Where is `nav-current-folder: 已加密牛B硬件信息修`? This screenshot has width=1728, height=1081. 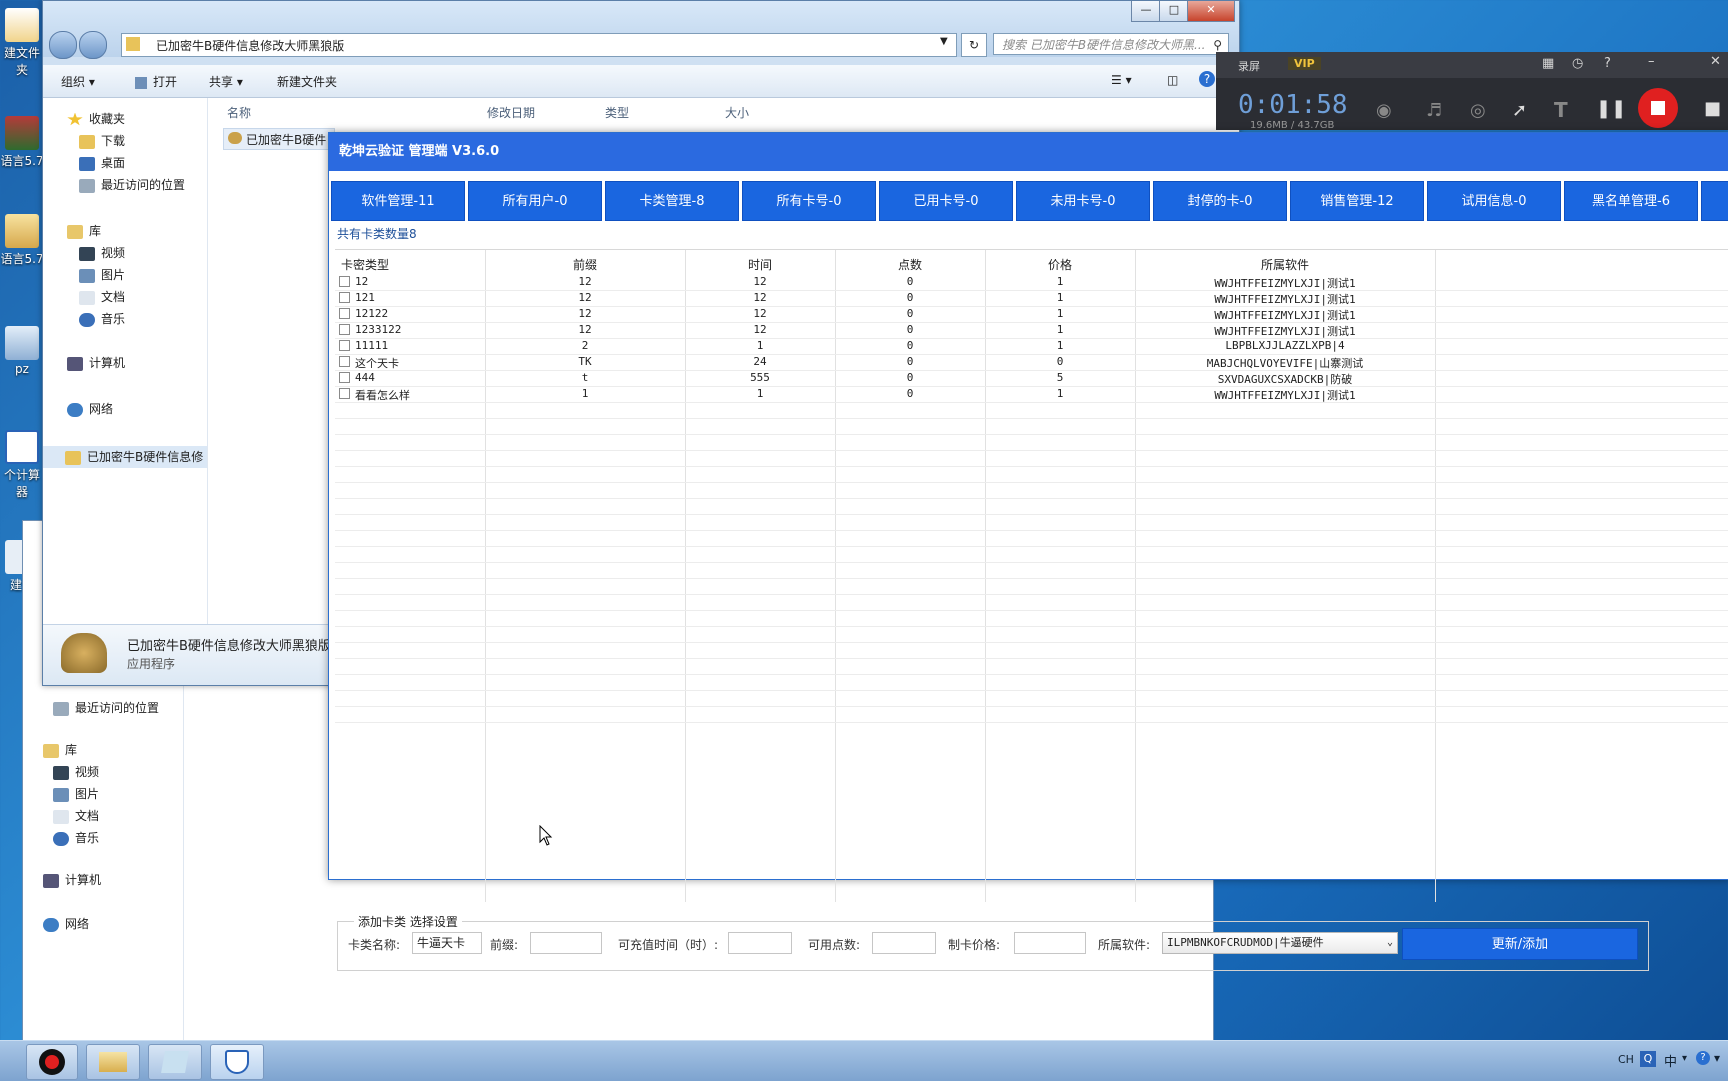 nav-current-folder: 已加密牛B硬件信息修 is located at coordinates (125, 457).